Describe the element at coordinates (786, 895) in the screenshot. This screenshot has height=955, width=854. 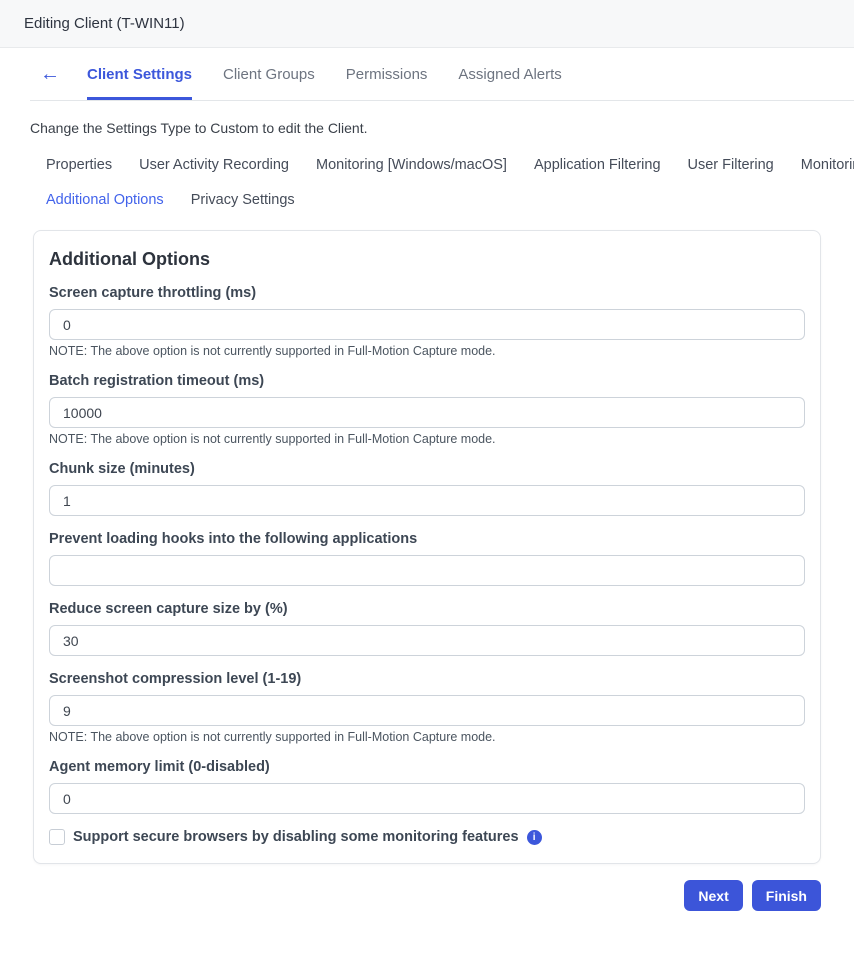
I see `finish-button: Finish` at that location.